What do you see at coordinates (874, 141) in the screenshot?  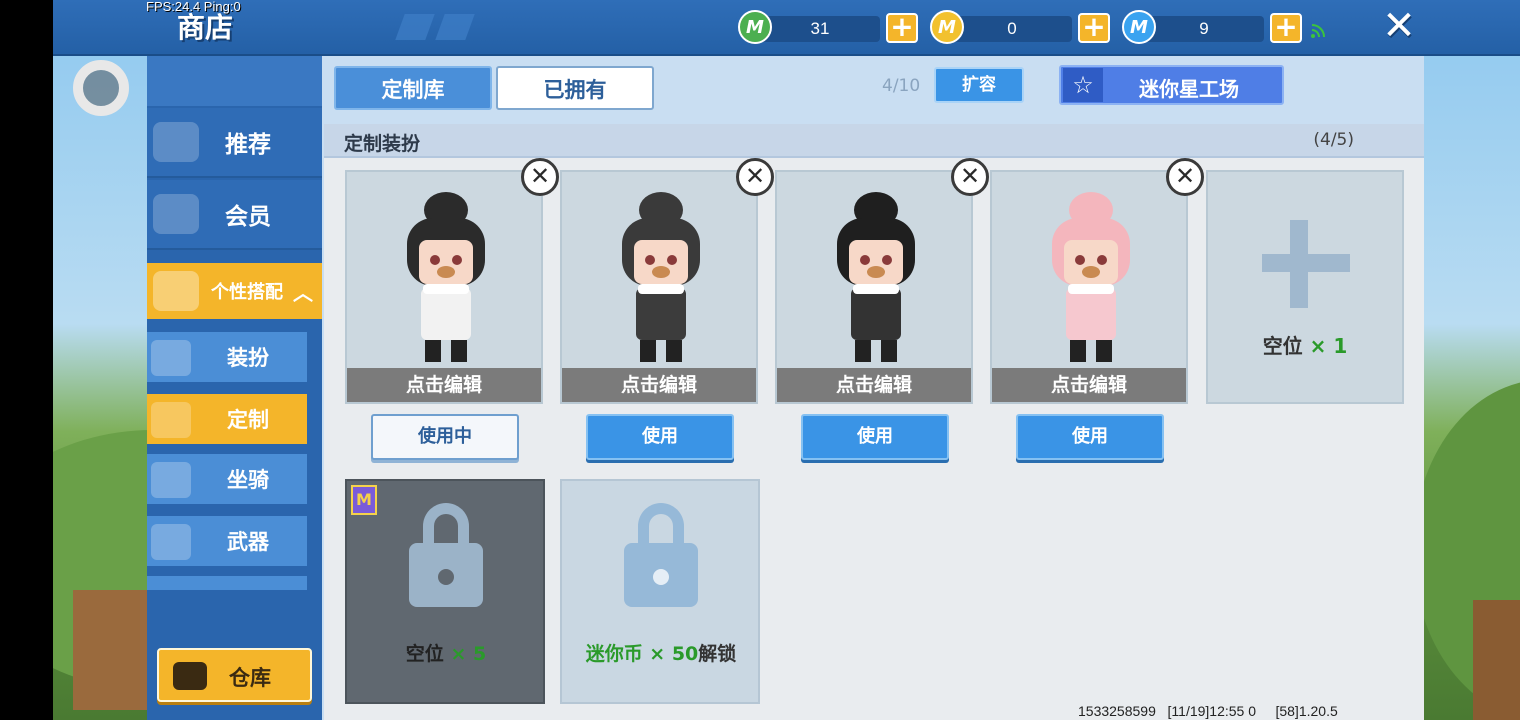 I see `section-header: 定制装扮 (4/5)` at bounding box center [874, 141].